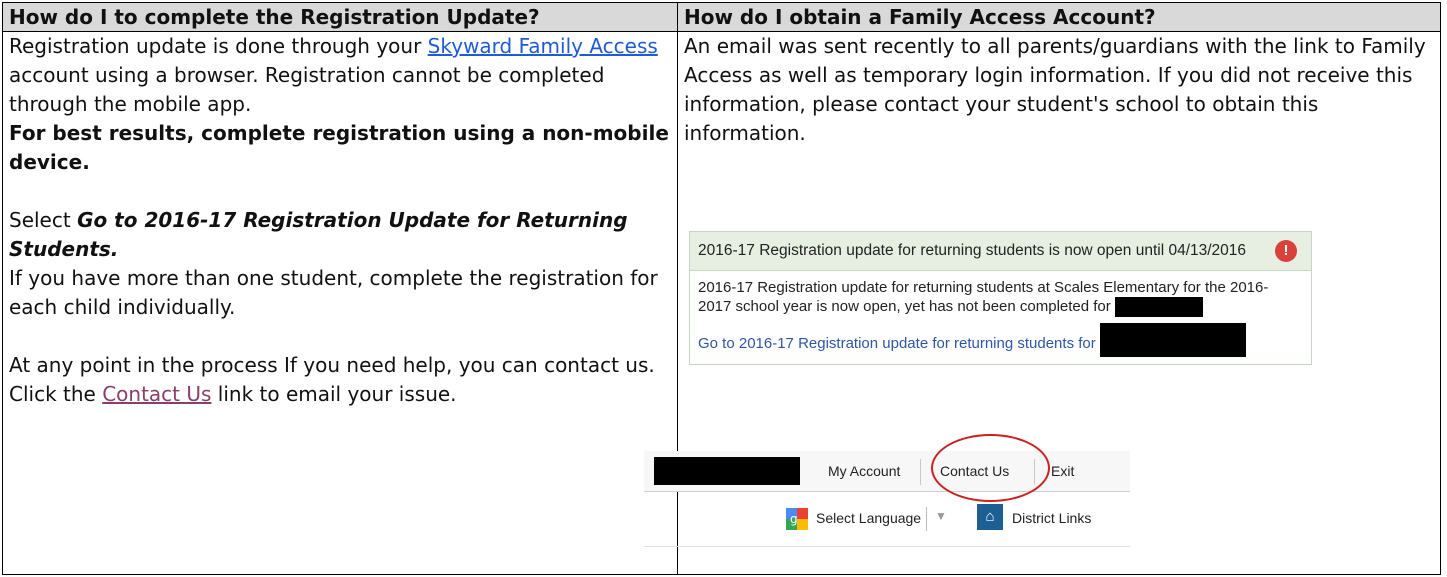  I want to click on toolbar-bottom-row: g Select Language ▼ ⌂ District Links, so click(887, 519).